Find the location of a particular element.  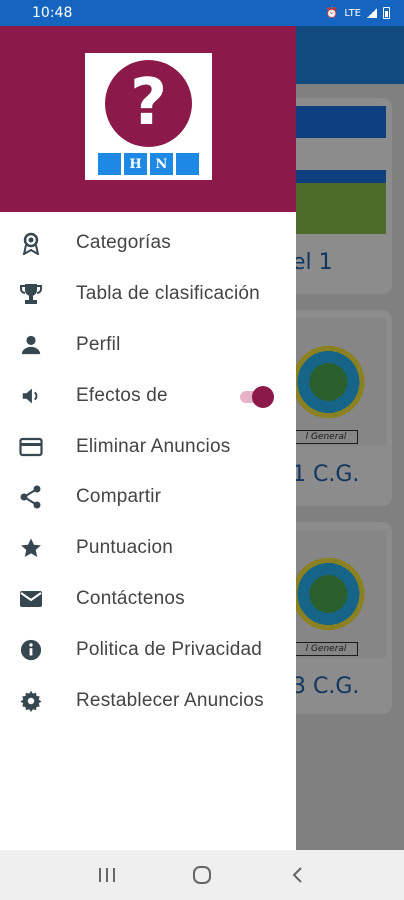

back-button is located at coordinates (297, 875).